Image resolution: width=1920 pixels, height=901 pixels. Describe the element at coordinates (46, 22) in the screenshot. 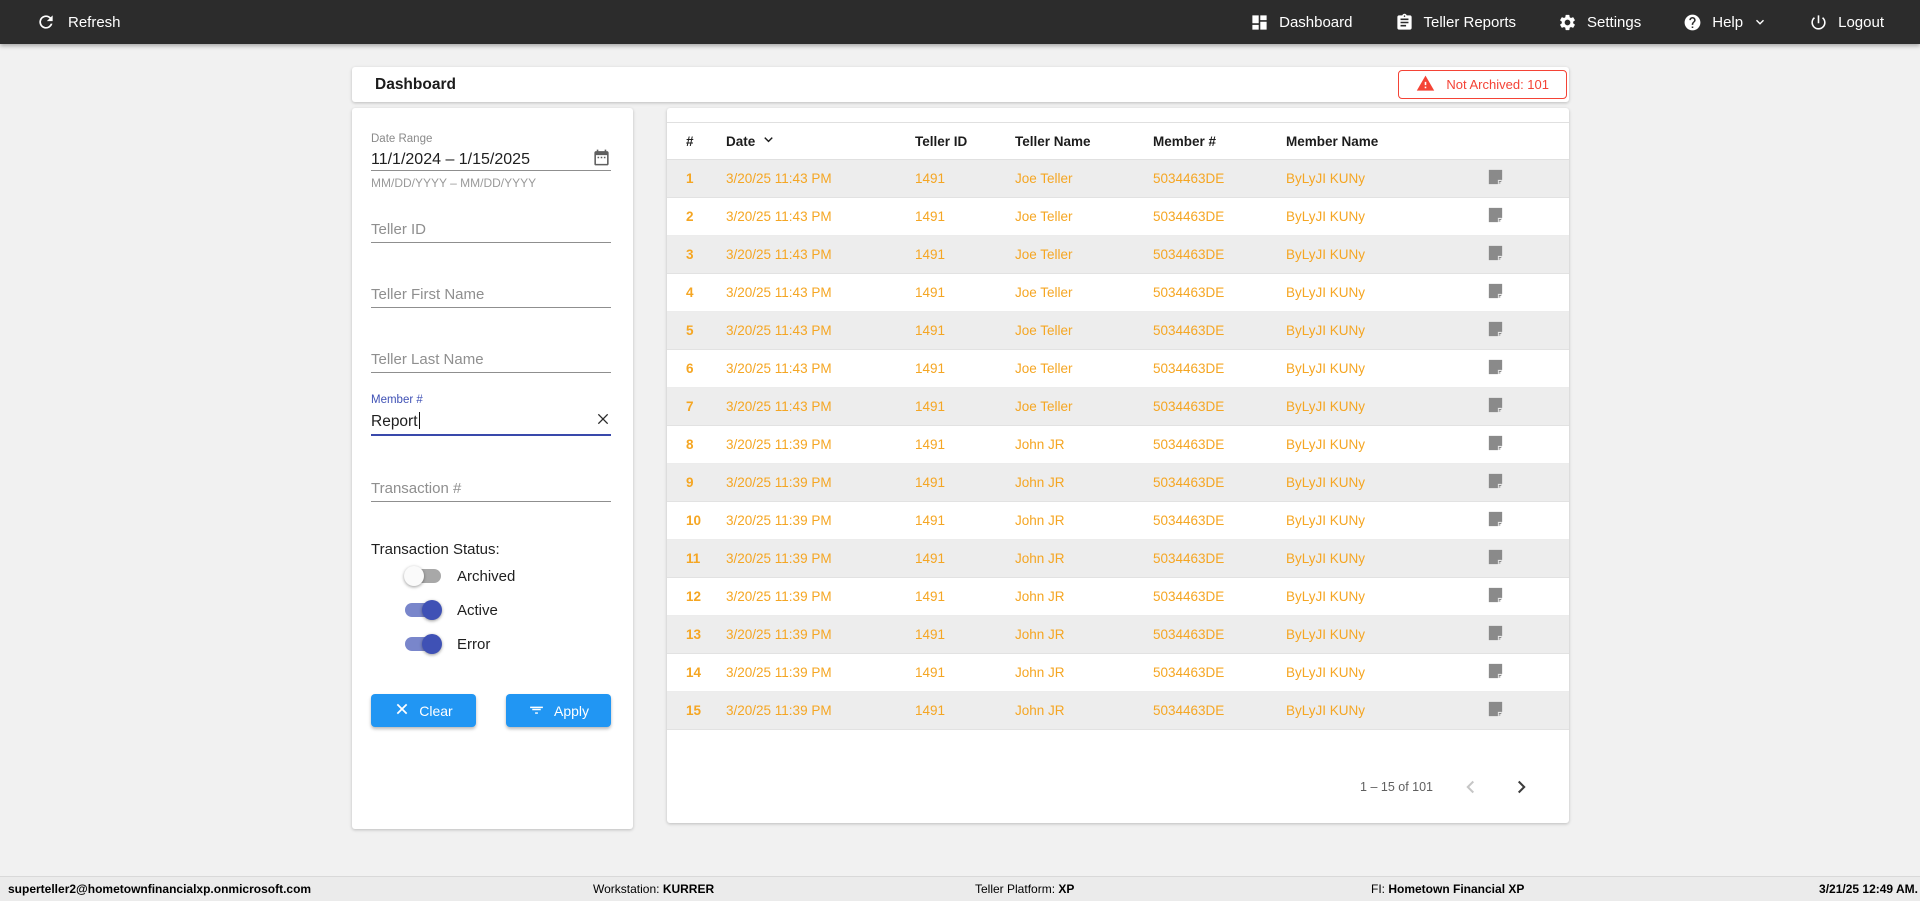

I see `refresh-icon` at that location.